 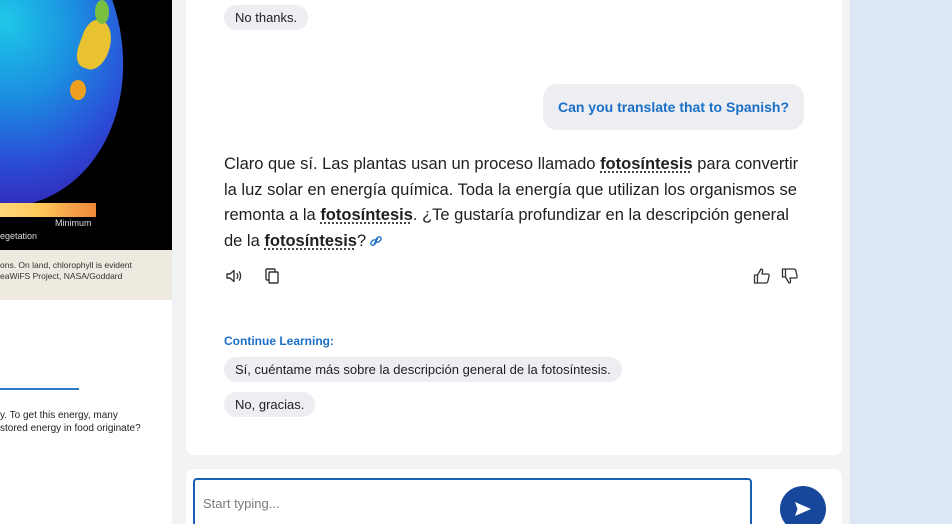 What do you see at coordinates (19, 236) in the screenshot?
I see `legend-vegetation-label: egetation` at bounding box center [19, 236].